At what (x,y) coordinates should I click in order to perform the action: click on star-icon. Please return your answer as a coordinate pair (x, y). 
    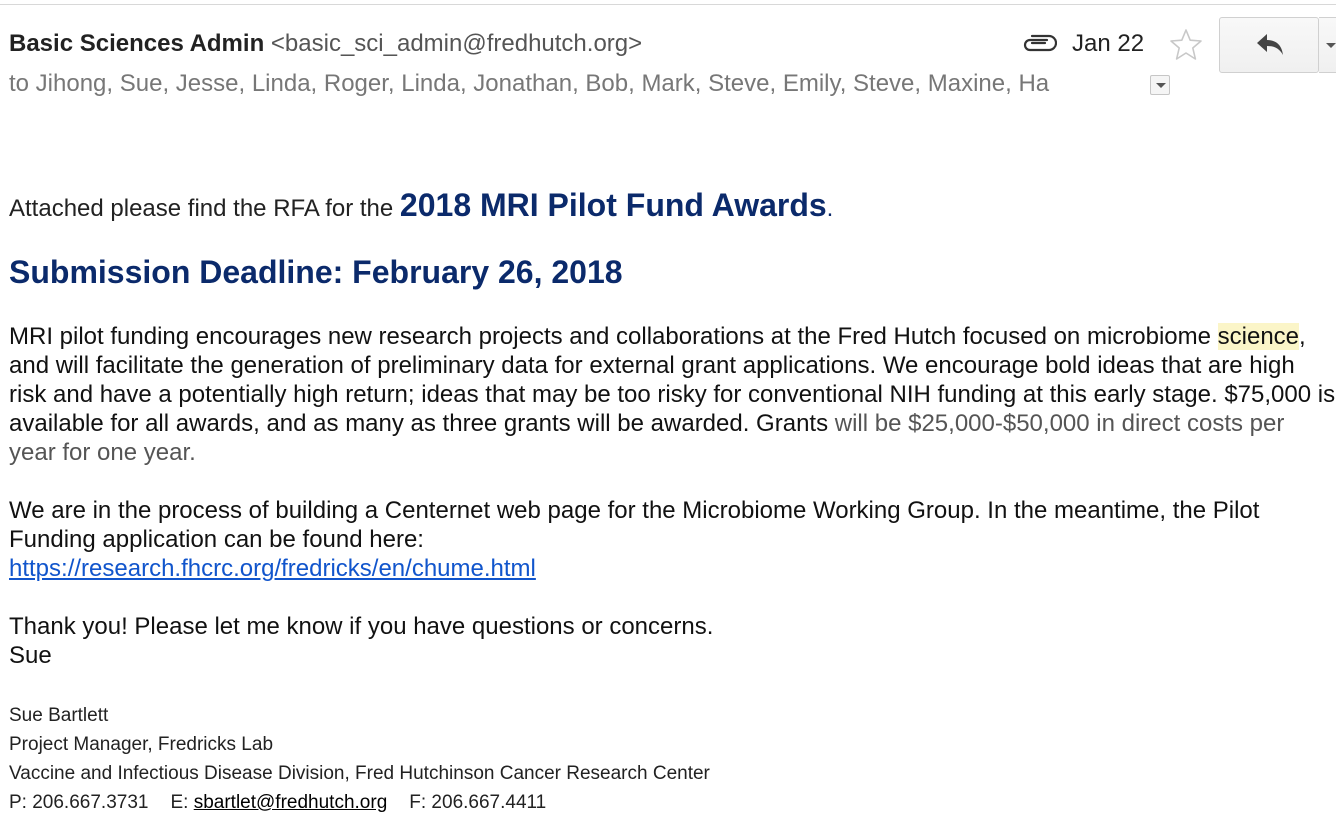
    Looking at the image, I should click on (1186, 45).